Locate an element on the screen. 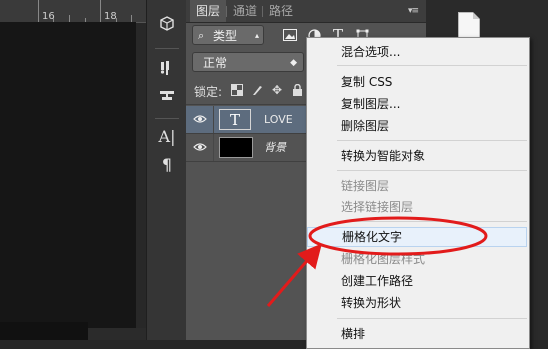 The height and width of the screenshot is (349, 548). filter-kind-label: 类型 is located at coordinates (225, 36).